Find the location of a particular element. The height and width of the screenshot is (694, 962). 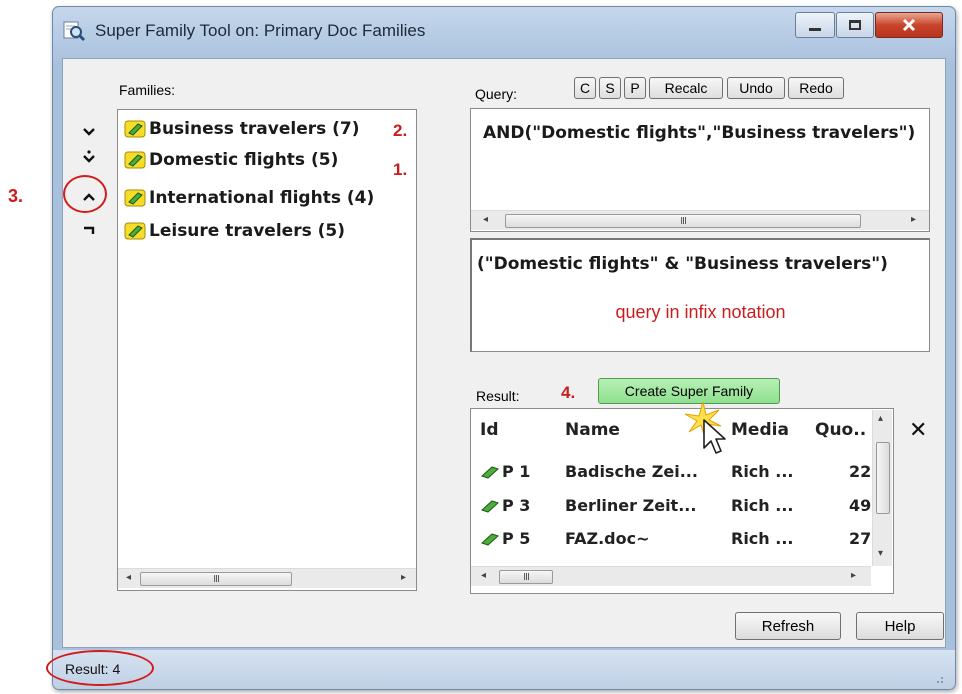

family-item: International flights (4) is located at coordinates (249, 198).